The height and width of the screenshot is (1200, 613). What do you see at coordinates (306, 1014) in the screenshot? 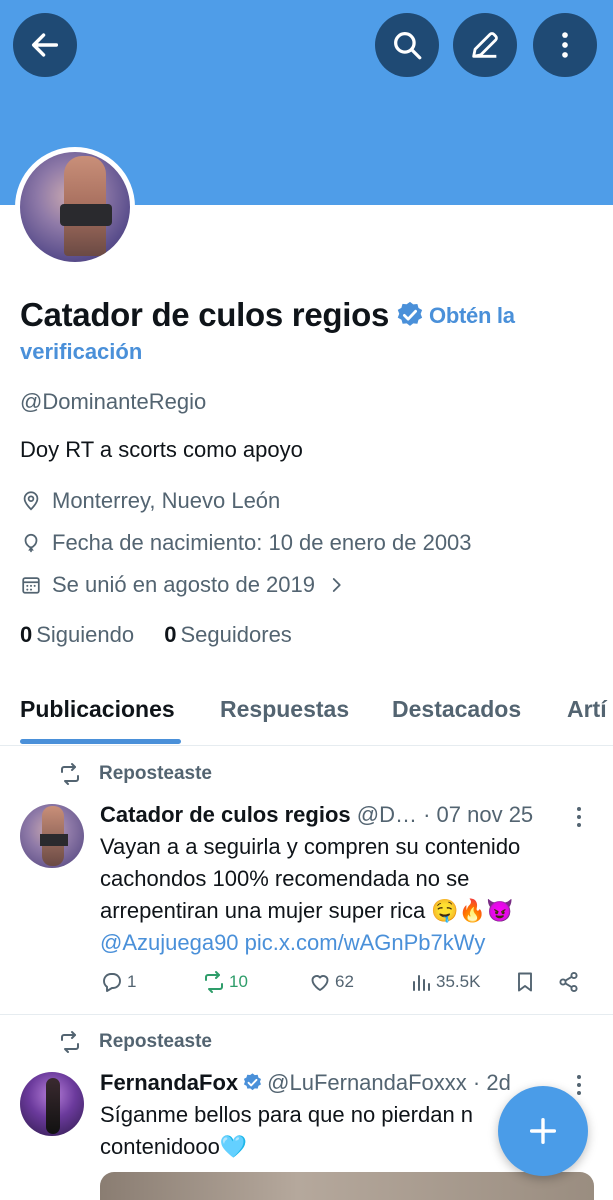
I see `post-divider` at bounding box center [306, 1014].